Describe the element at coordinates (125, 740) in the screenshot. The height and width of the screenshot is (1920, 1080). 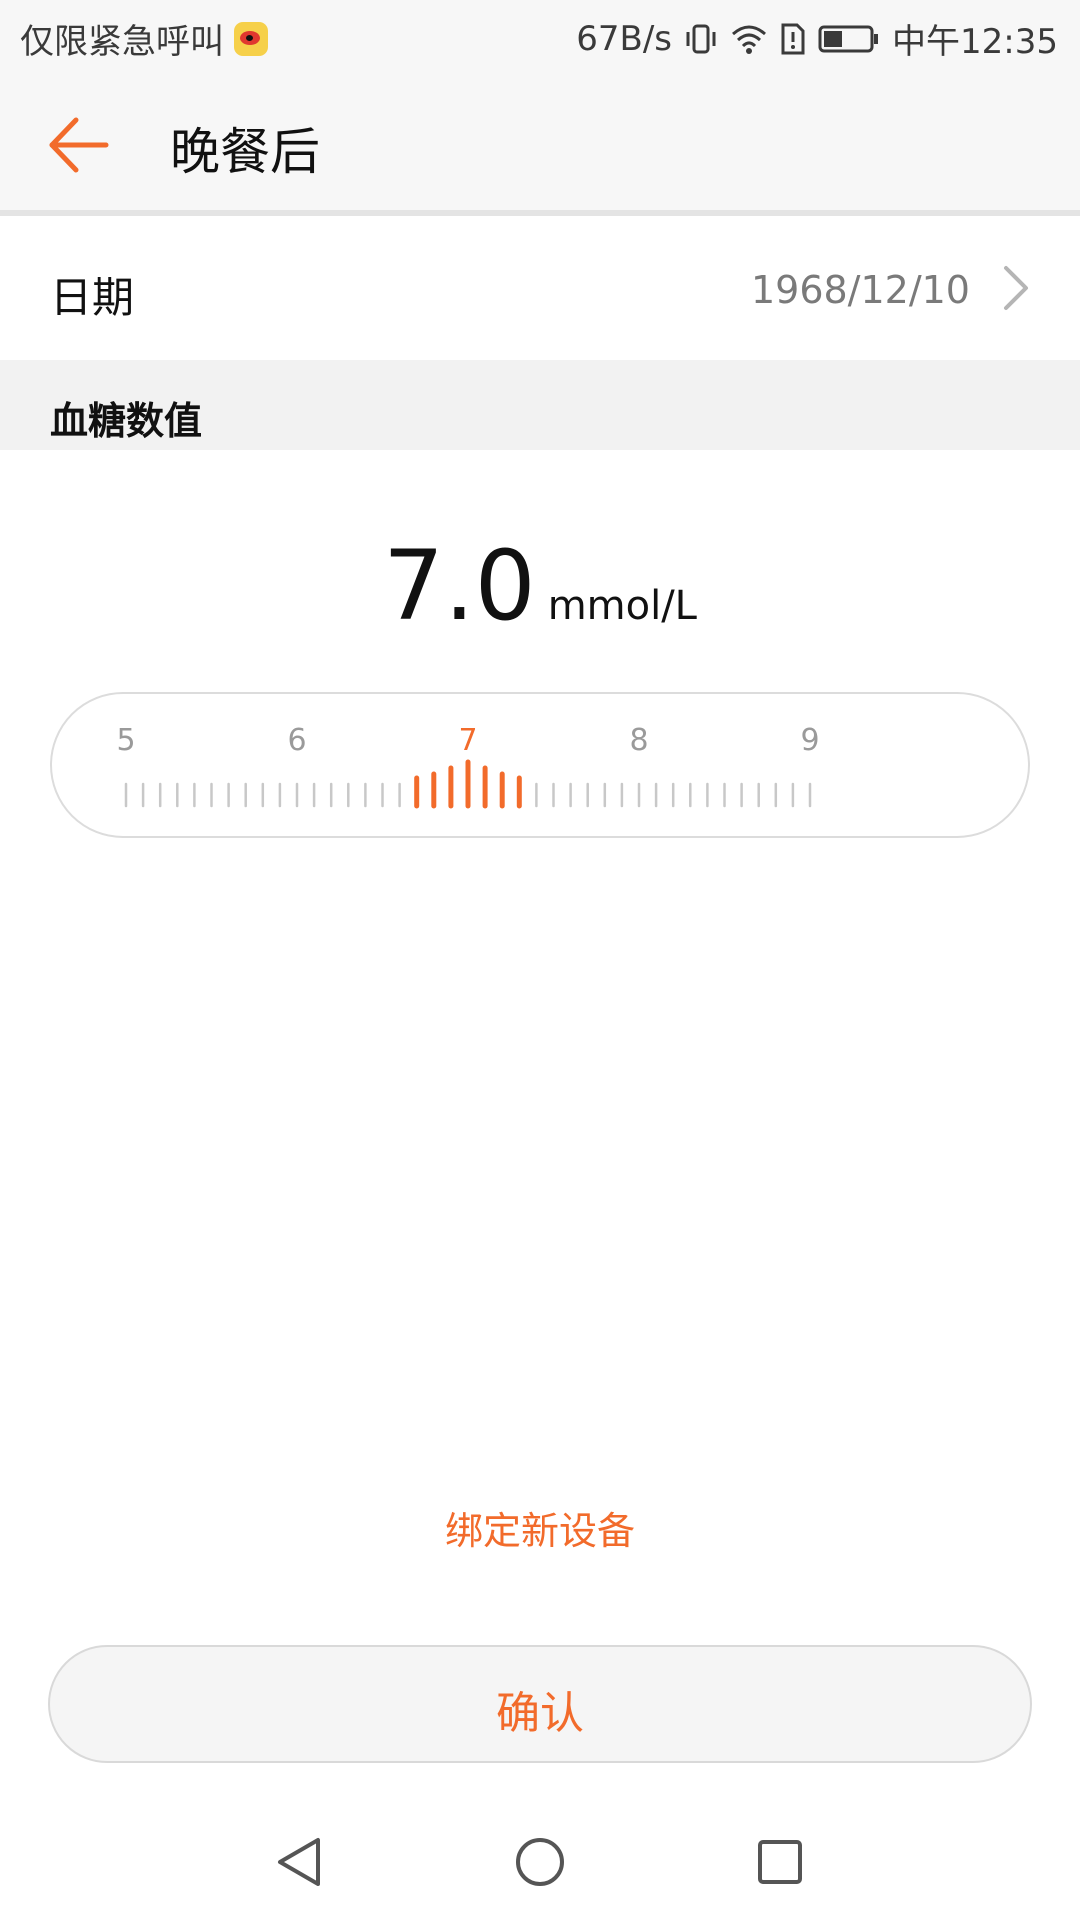
I see `ruler-label: 5` at that location.